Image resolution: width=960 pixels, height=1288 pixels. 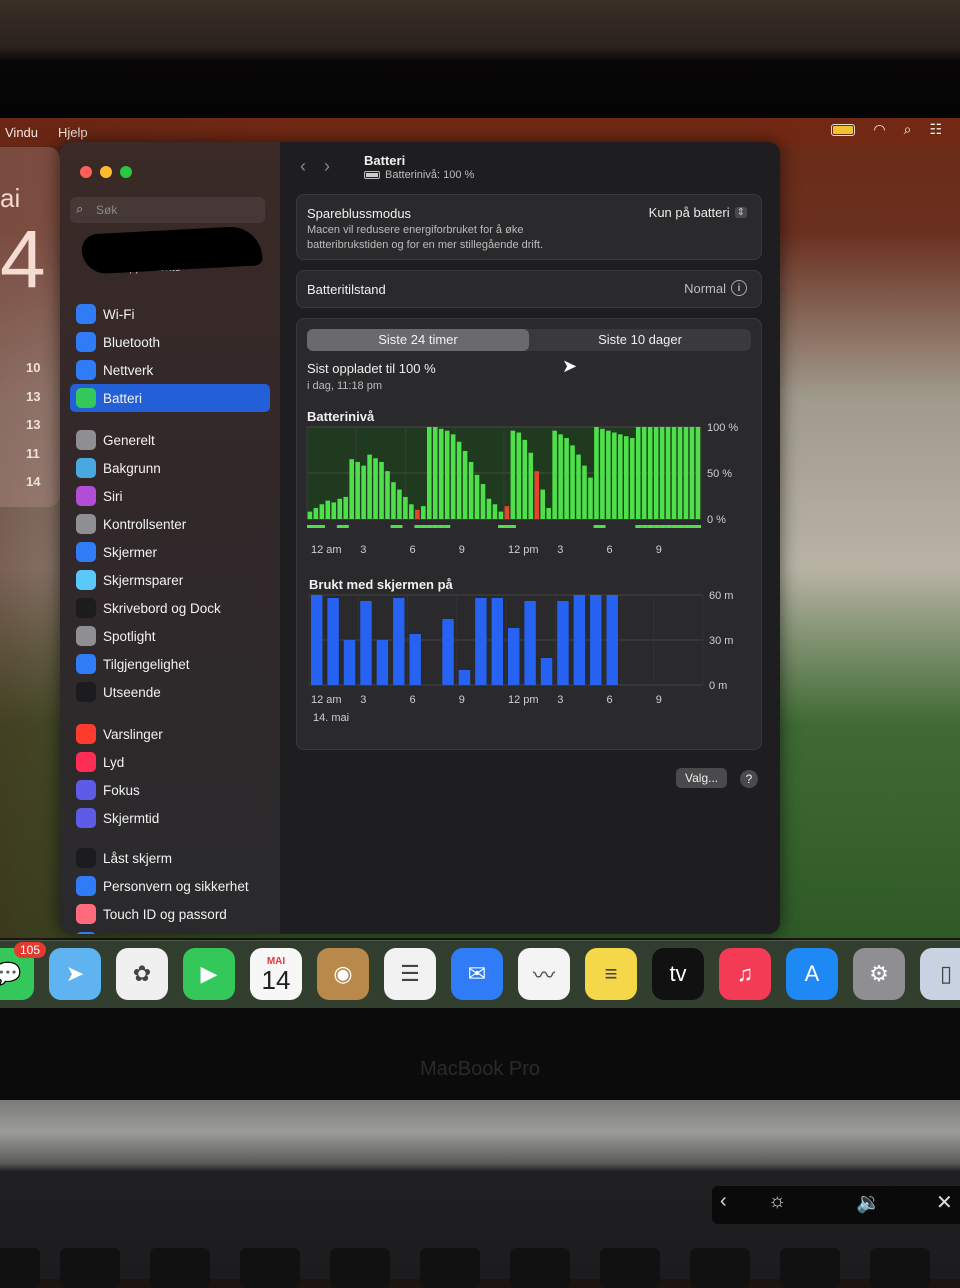 I want to click on sidebar-item: Skrivebord og Dock, so click(x=170, y=608).